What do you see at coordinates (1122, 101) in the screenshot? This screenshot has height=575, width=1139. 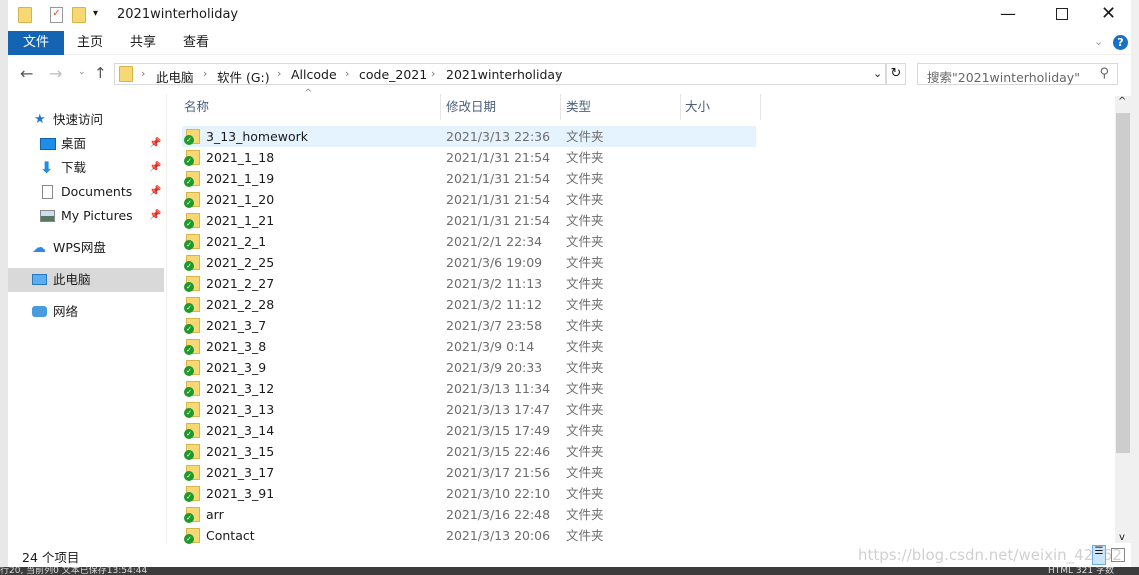 I see `scroll-up-icon: ^` at bounding box center [1122, 101].